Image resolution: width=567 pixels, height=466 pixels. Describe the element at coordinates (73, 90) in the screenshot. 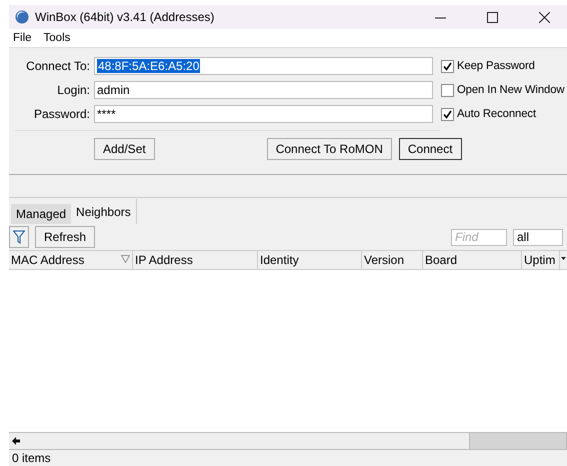

I see `field-label: Login:` at that location.